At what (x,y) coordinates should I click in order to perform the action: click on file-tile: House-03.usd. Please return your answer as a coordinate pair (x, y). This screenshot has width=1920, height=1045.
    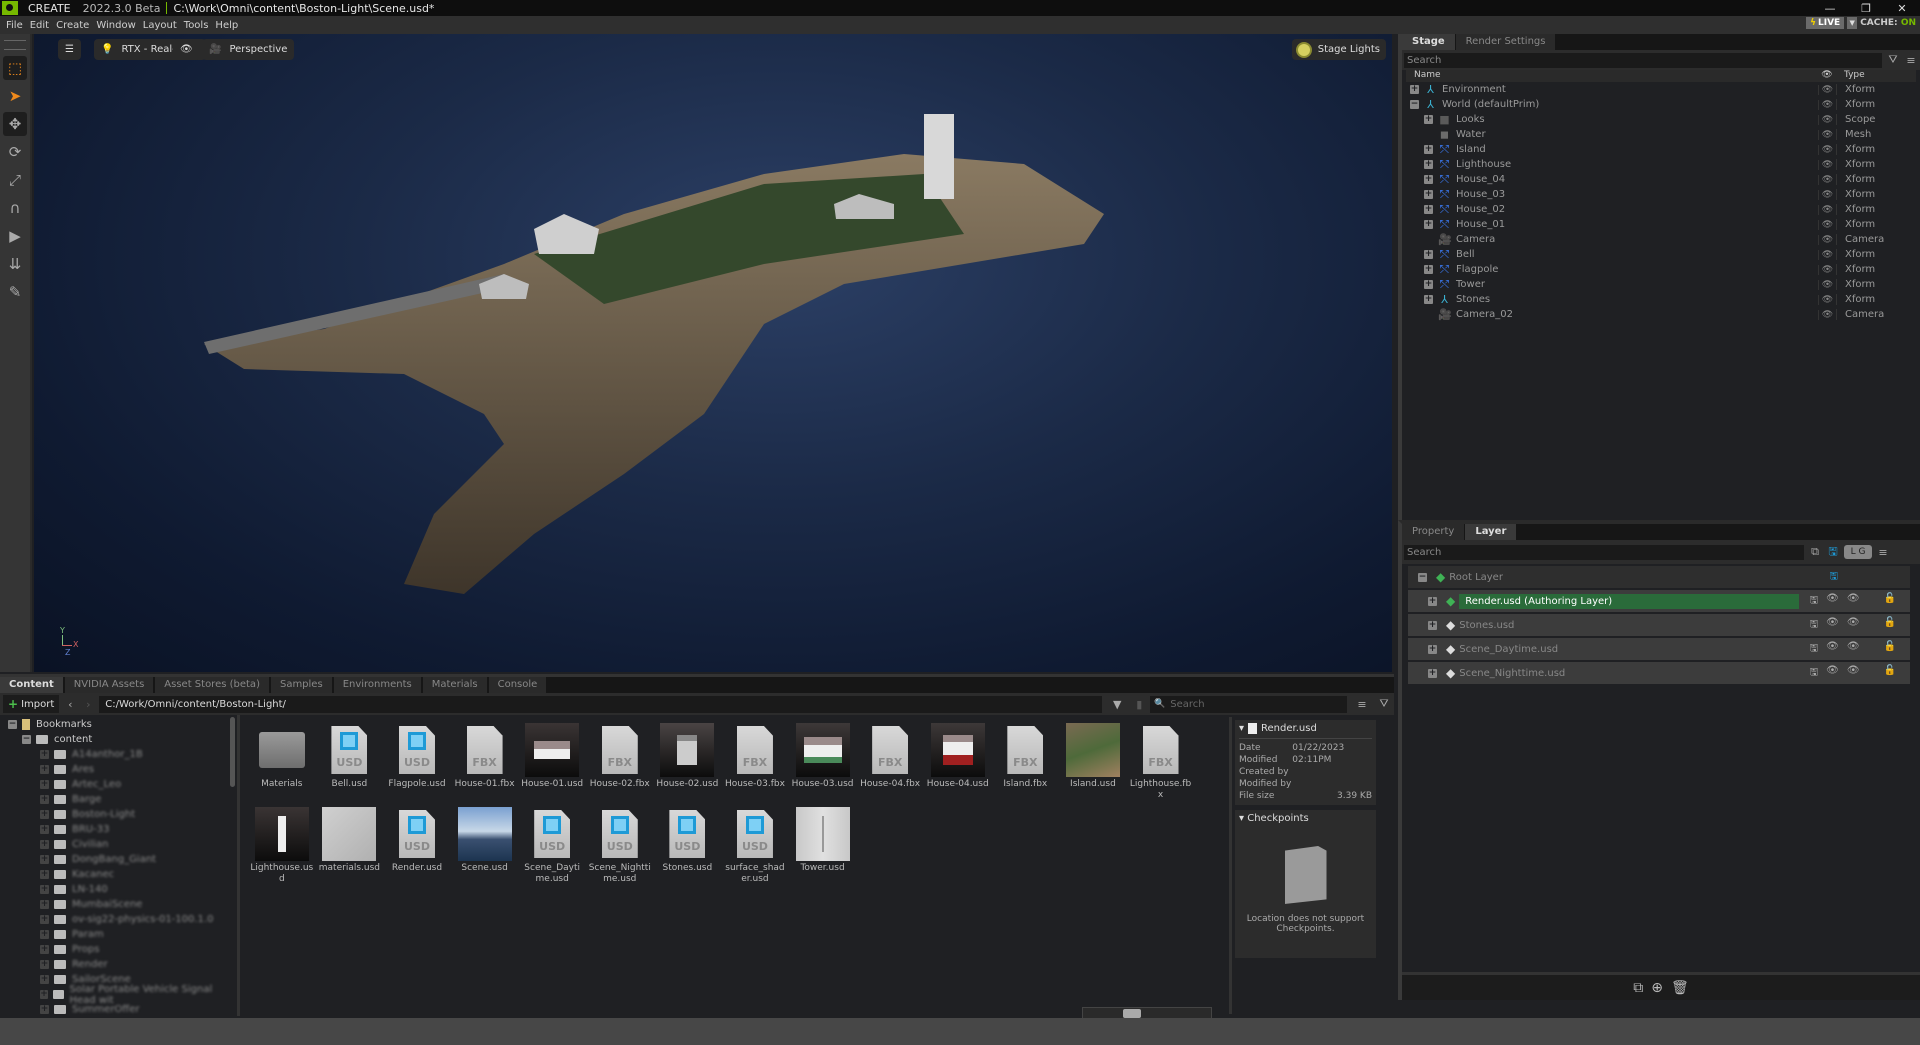
    Looking at the image, I should click on (823, 764).